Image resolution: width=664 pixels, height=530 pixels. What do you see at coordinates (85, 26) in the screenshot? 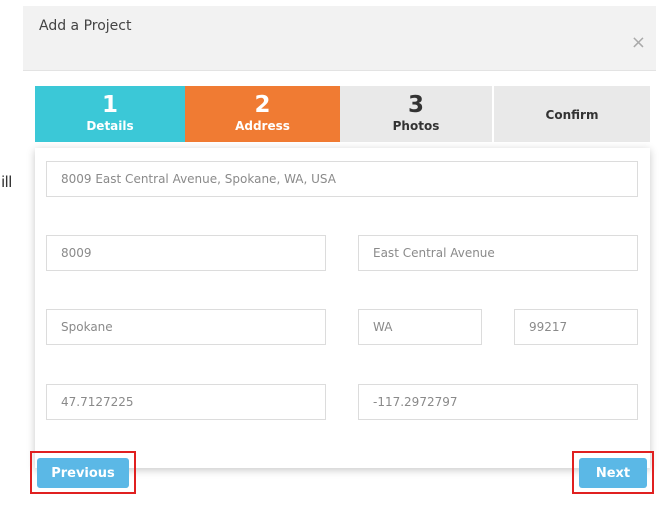
I see `modal-title: Add a Project` at bounding box center [85, 26].